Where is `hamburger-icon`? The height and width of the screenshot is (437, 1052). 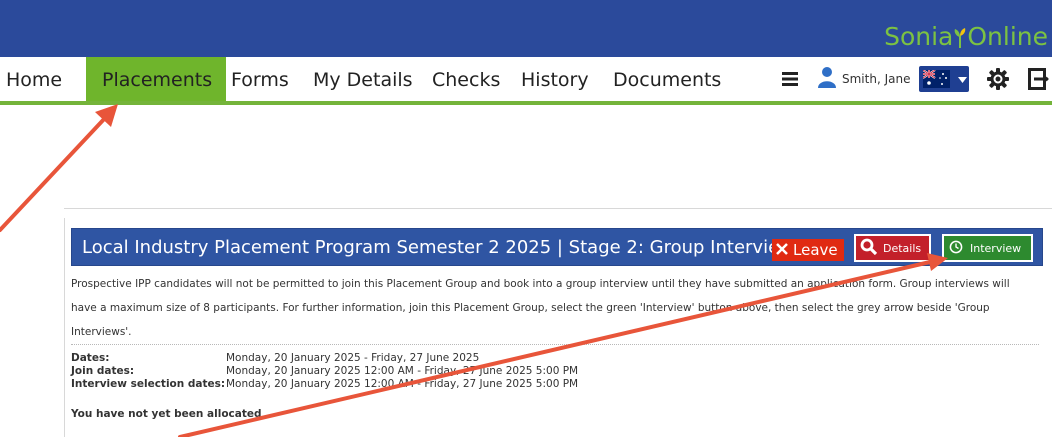
hamburger-icon is located at coordinates (790, 79).